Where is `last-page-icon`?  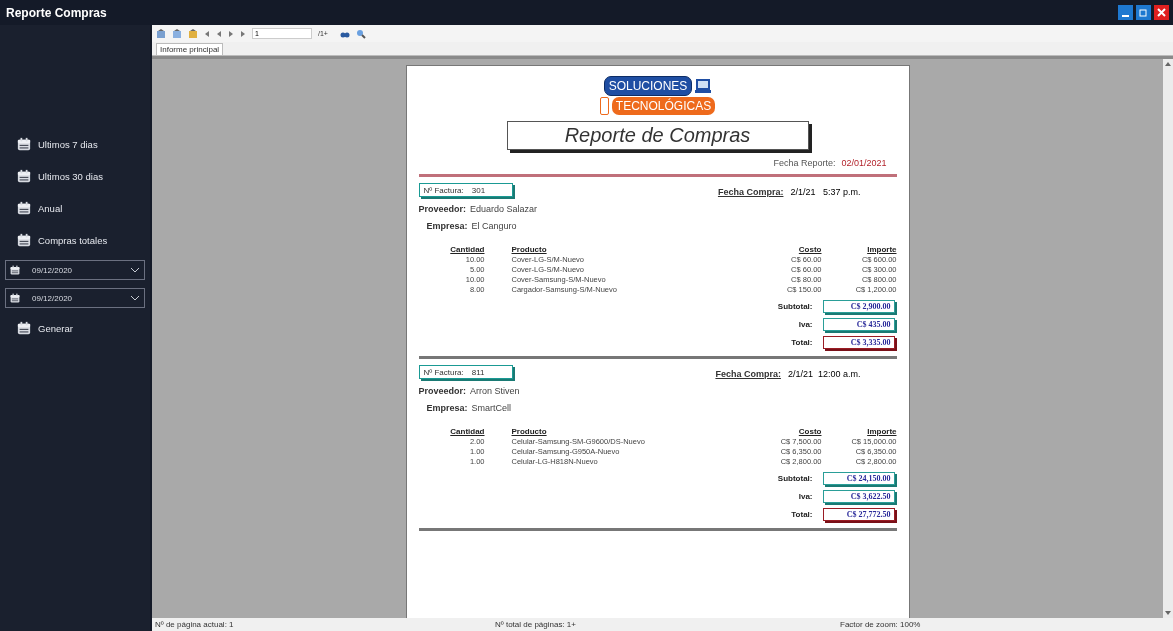
last-page-icon is located at coordinates (243, 33).